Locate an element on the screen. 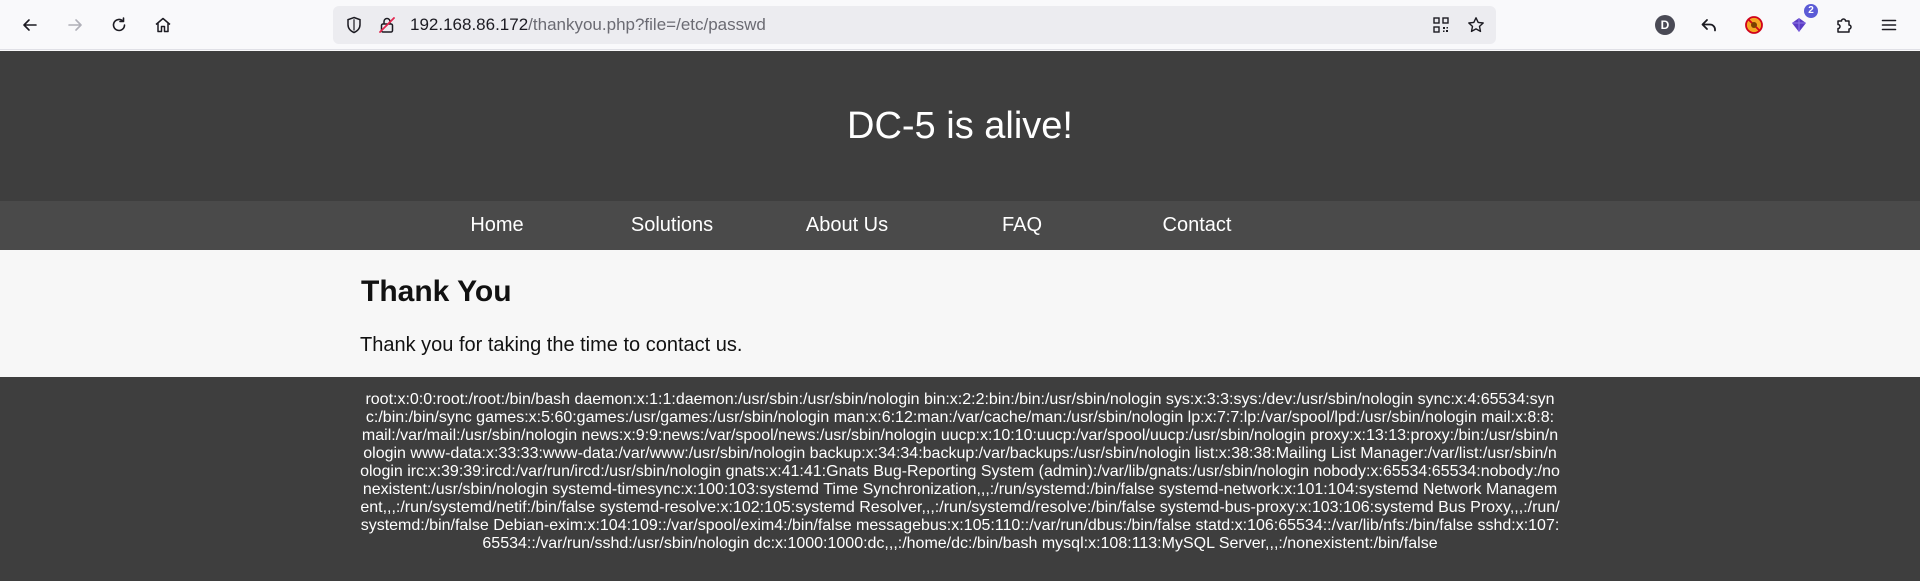 This screenshot has height=581, width=1920. qr-code-icon is located at coordinates (1441, 25).